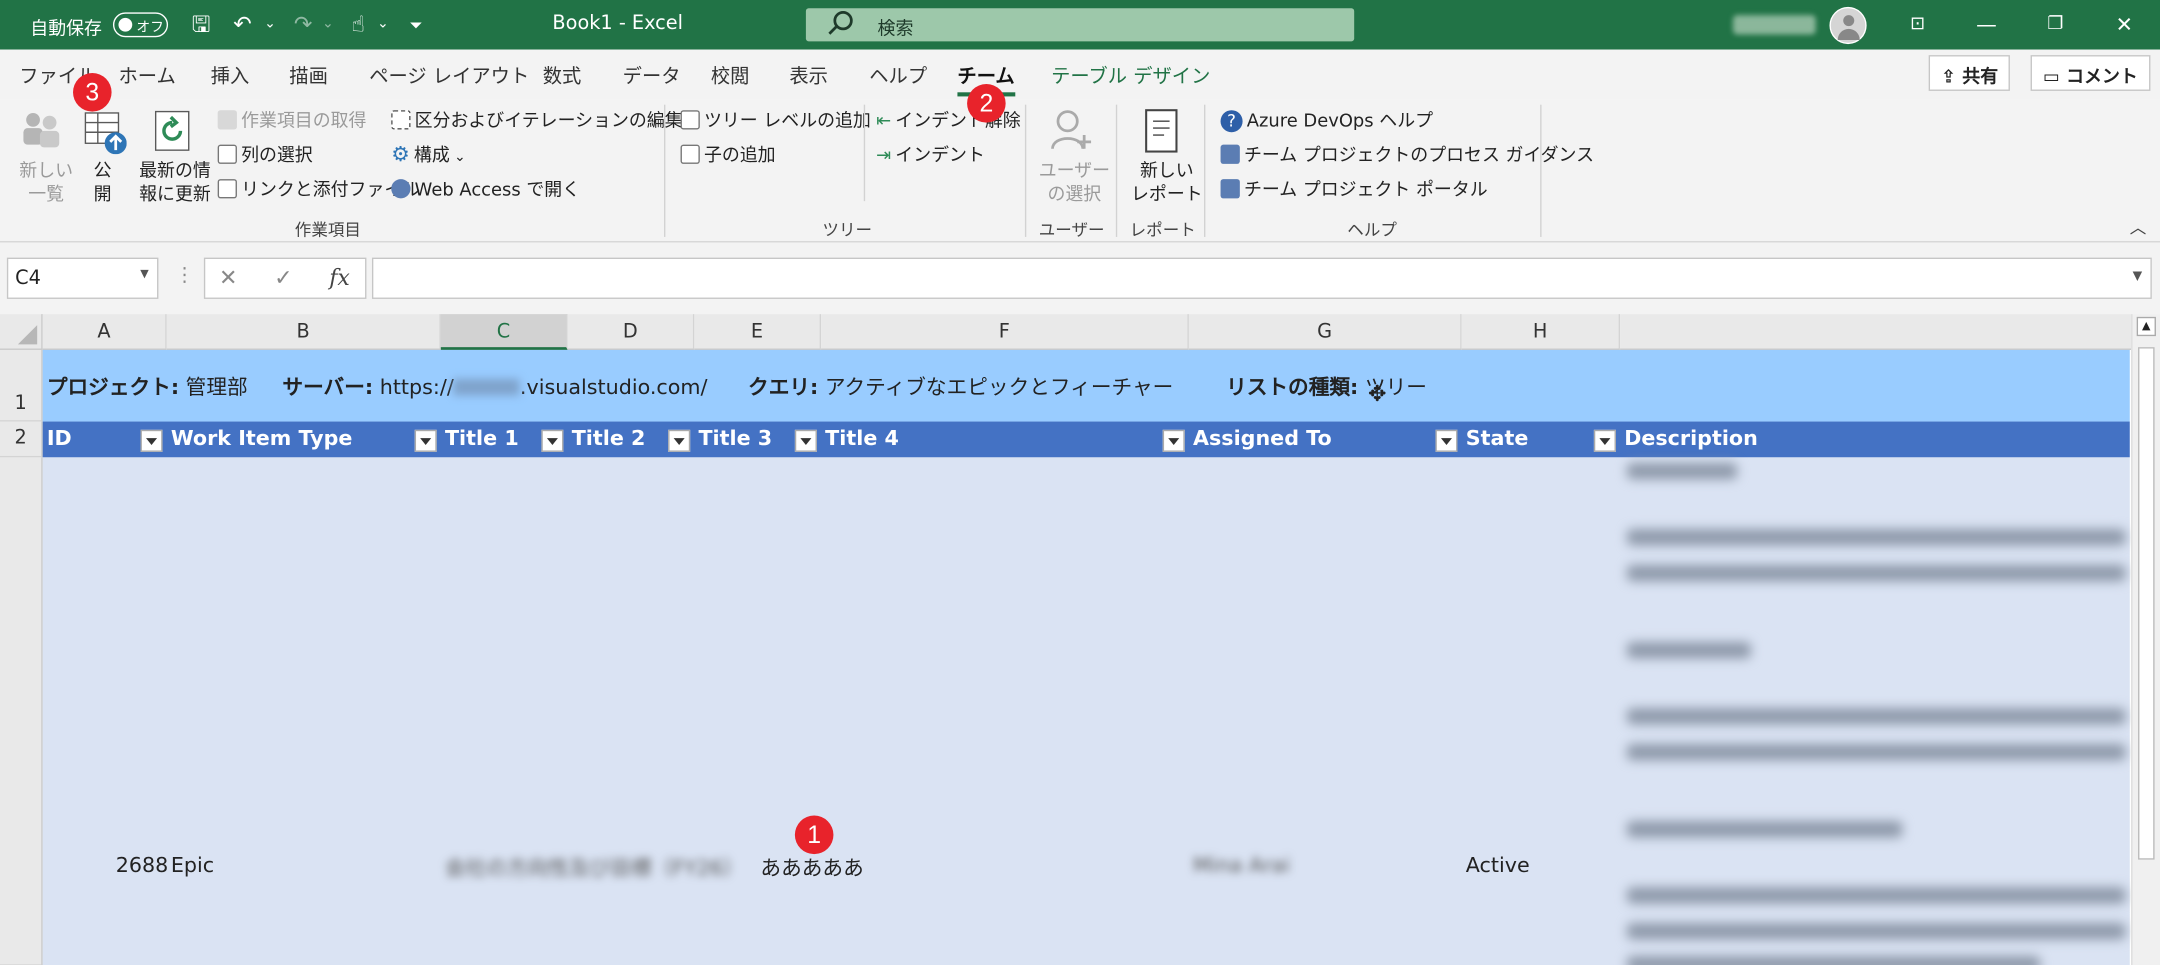  I want to click on header-assigned-to: Assigned To, so click(1262, 438).